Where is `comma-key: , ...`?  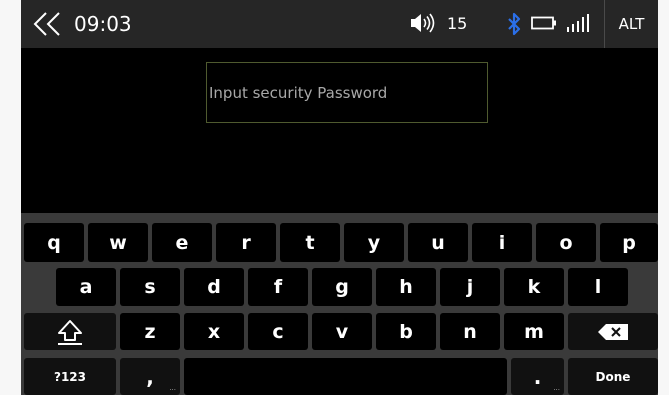
comma-key: , ... is located at coordinates (150, 376).